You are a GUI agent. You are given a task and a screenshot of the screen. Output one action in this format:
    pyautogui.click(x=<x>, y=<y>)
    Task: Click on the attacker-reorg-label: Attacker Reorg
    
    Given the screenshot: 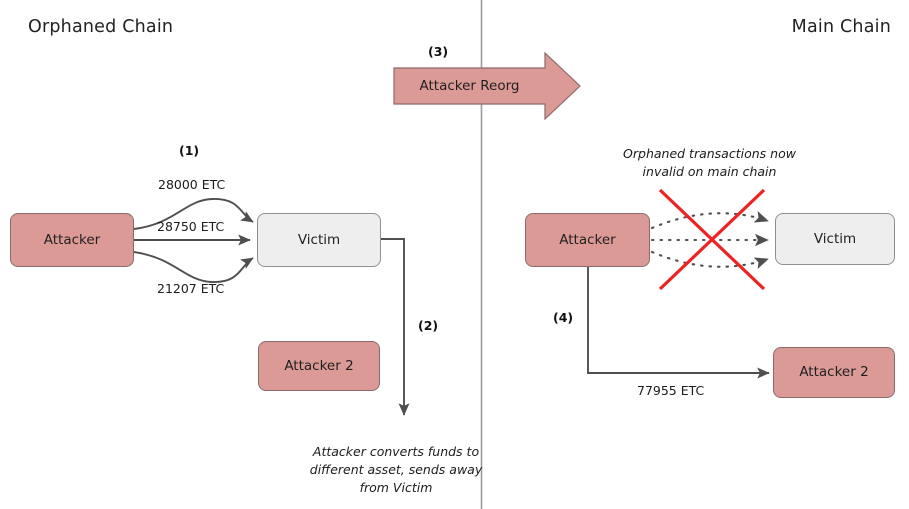 What is the action you would take?
    pyautogui.click(x=469, y=86)
    